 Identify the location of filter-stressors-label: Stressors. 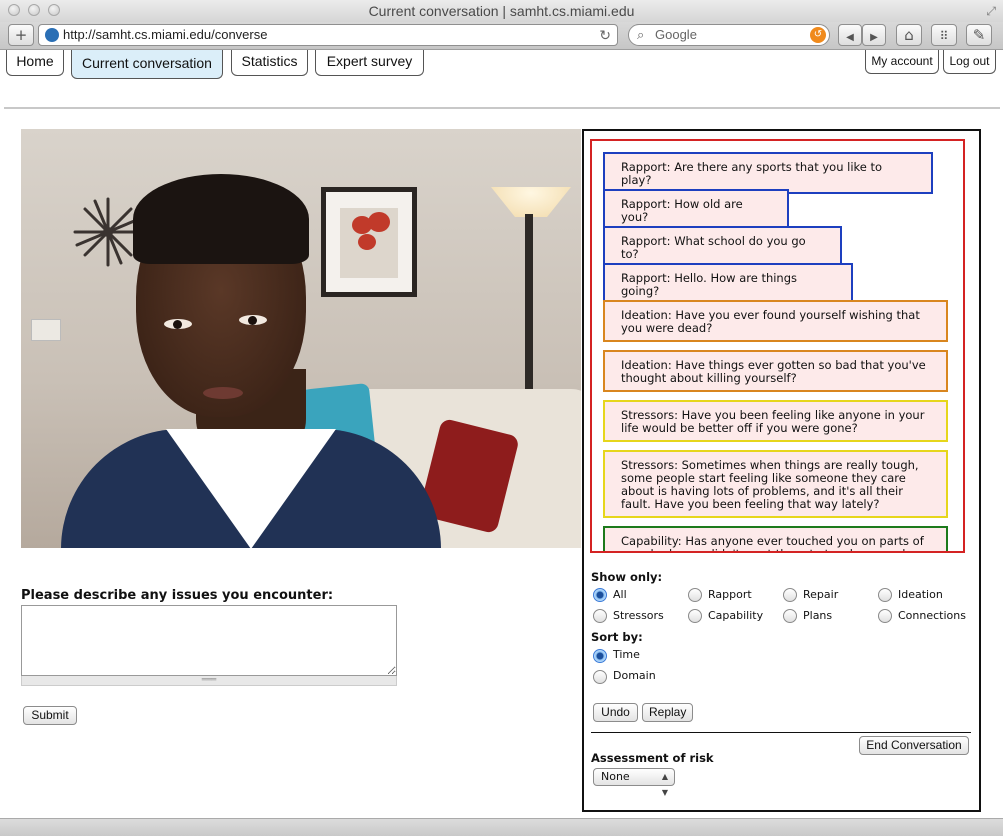
(638, 615).